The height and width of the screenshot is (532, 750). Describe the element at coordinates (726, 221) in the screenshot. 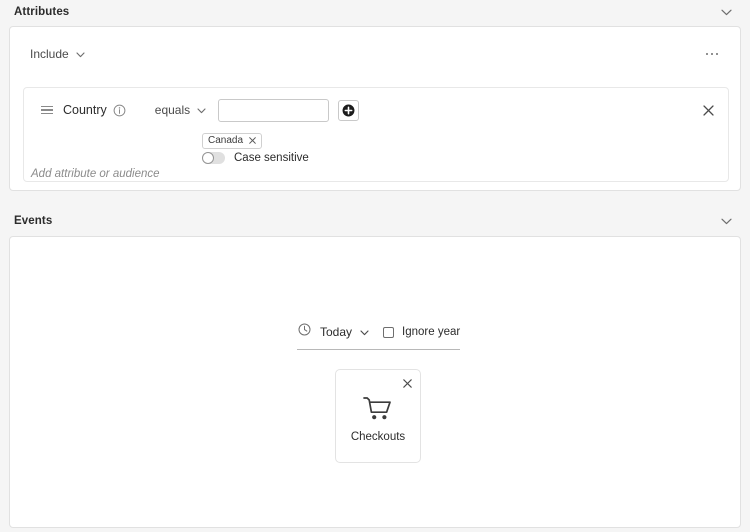

I see `events-collapse-chevron-down-icon` at that location.